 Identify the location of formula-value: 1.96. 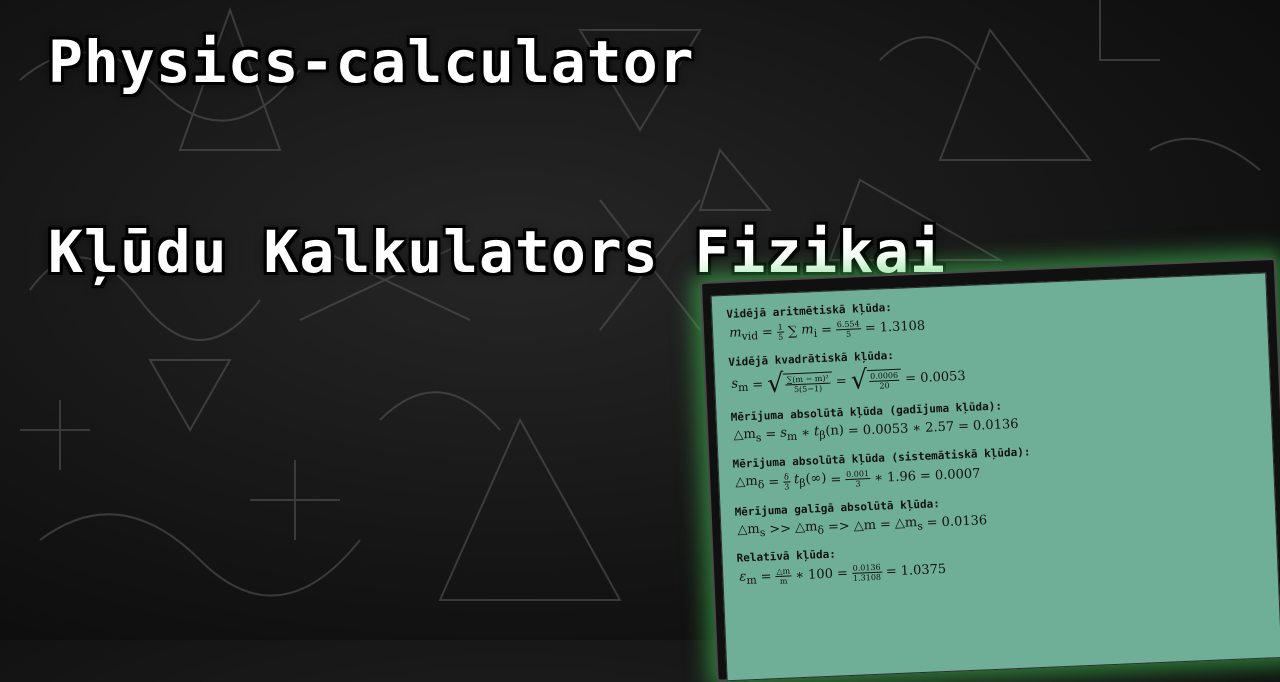
(901, 476).